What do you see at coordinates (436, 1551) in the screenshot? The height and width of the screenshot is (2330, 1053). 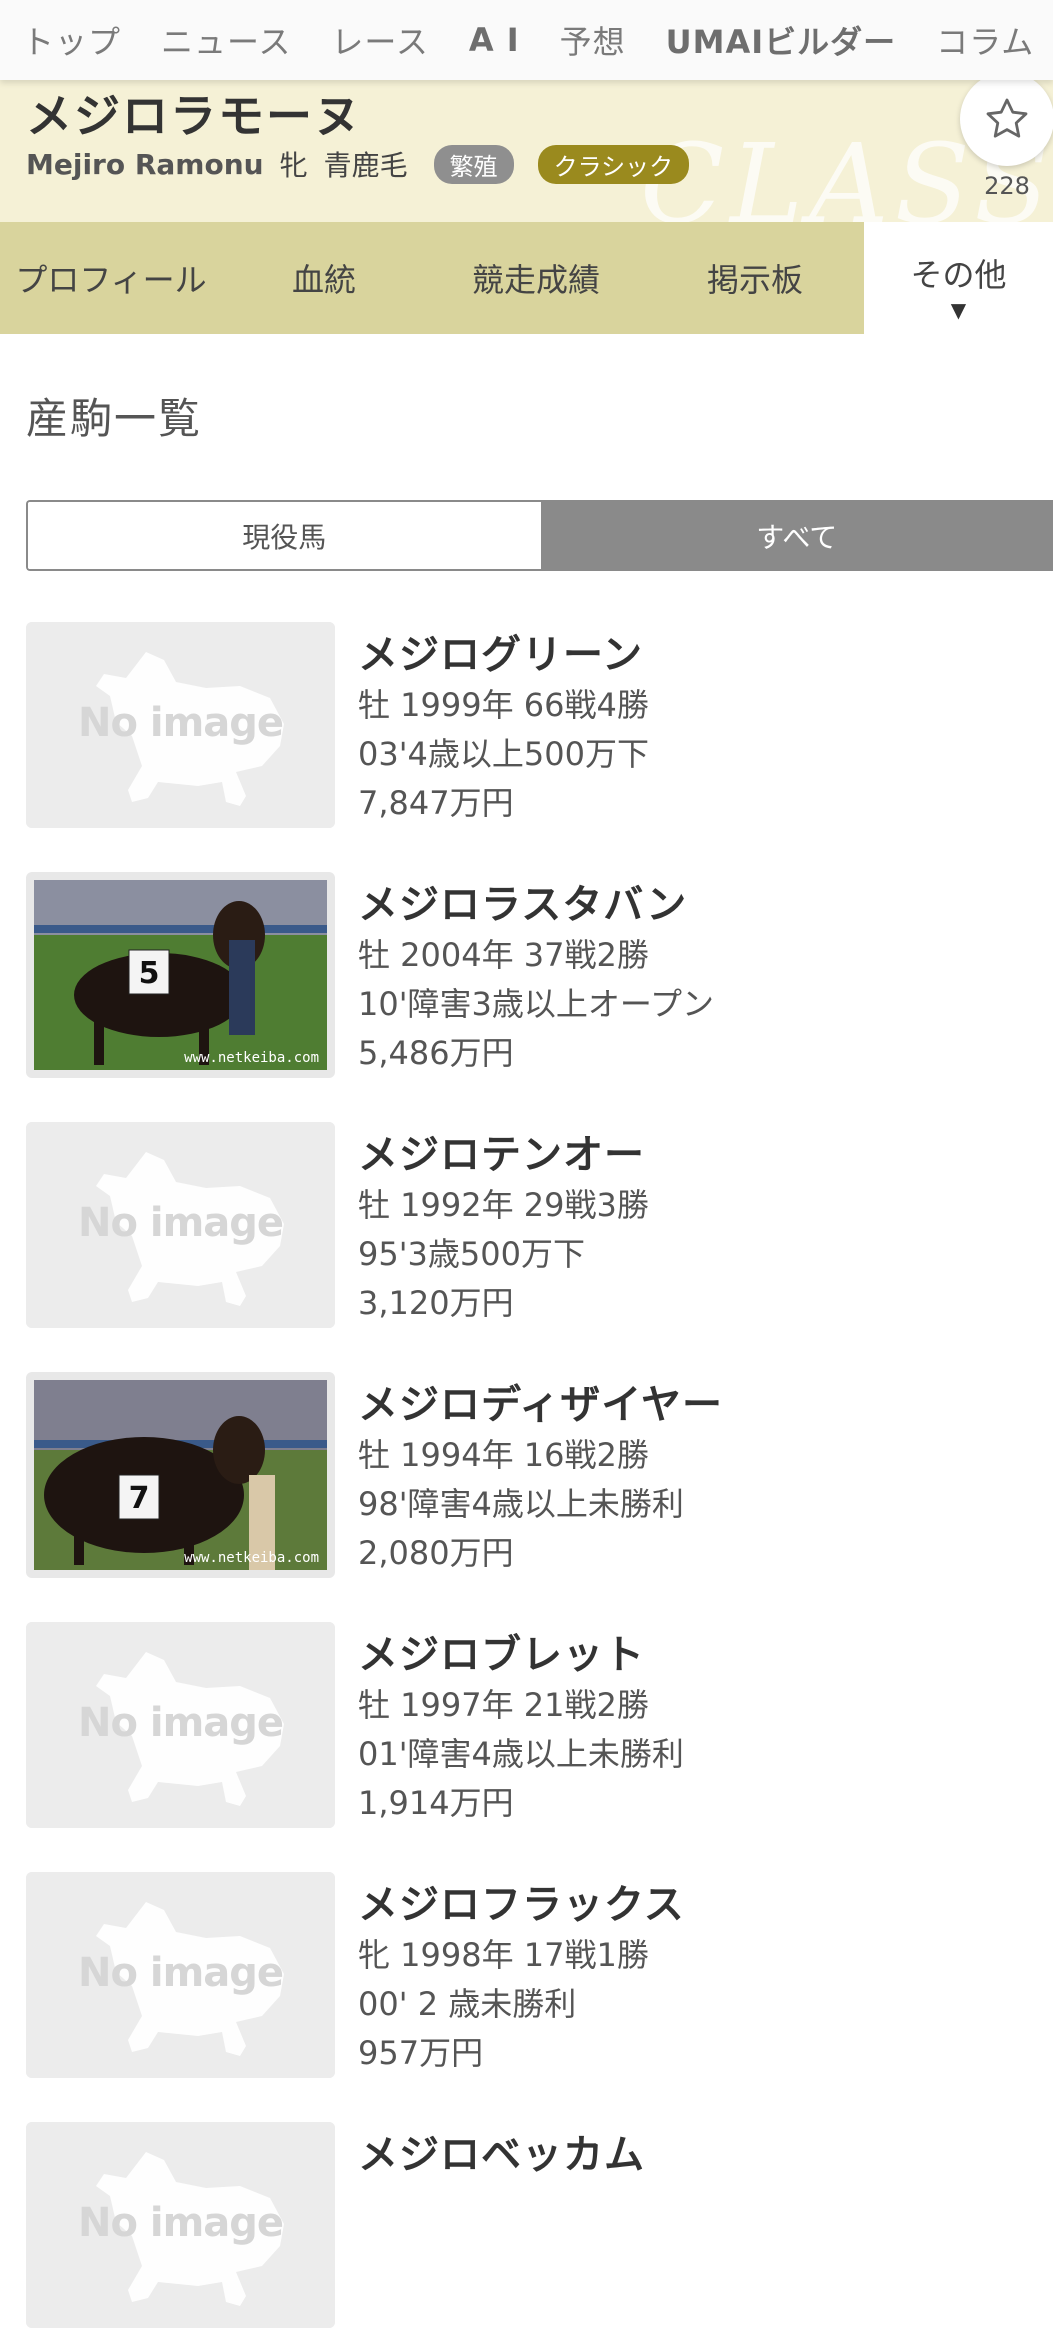 I see `offspring-earnings: 2,080万円` at bounding box center [436, 1551].